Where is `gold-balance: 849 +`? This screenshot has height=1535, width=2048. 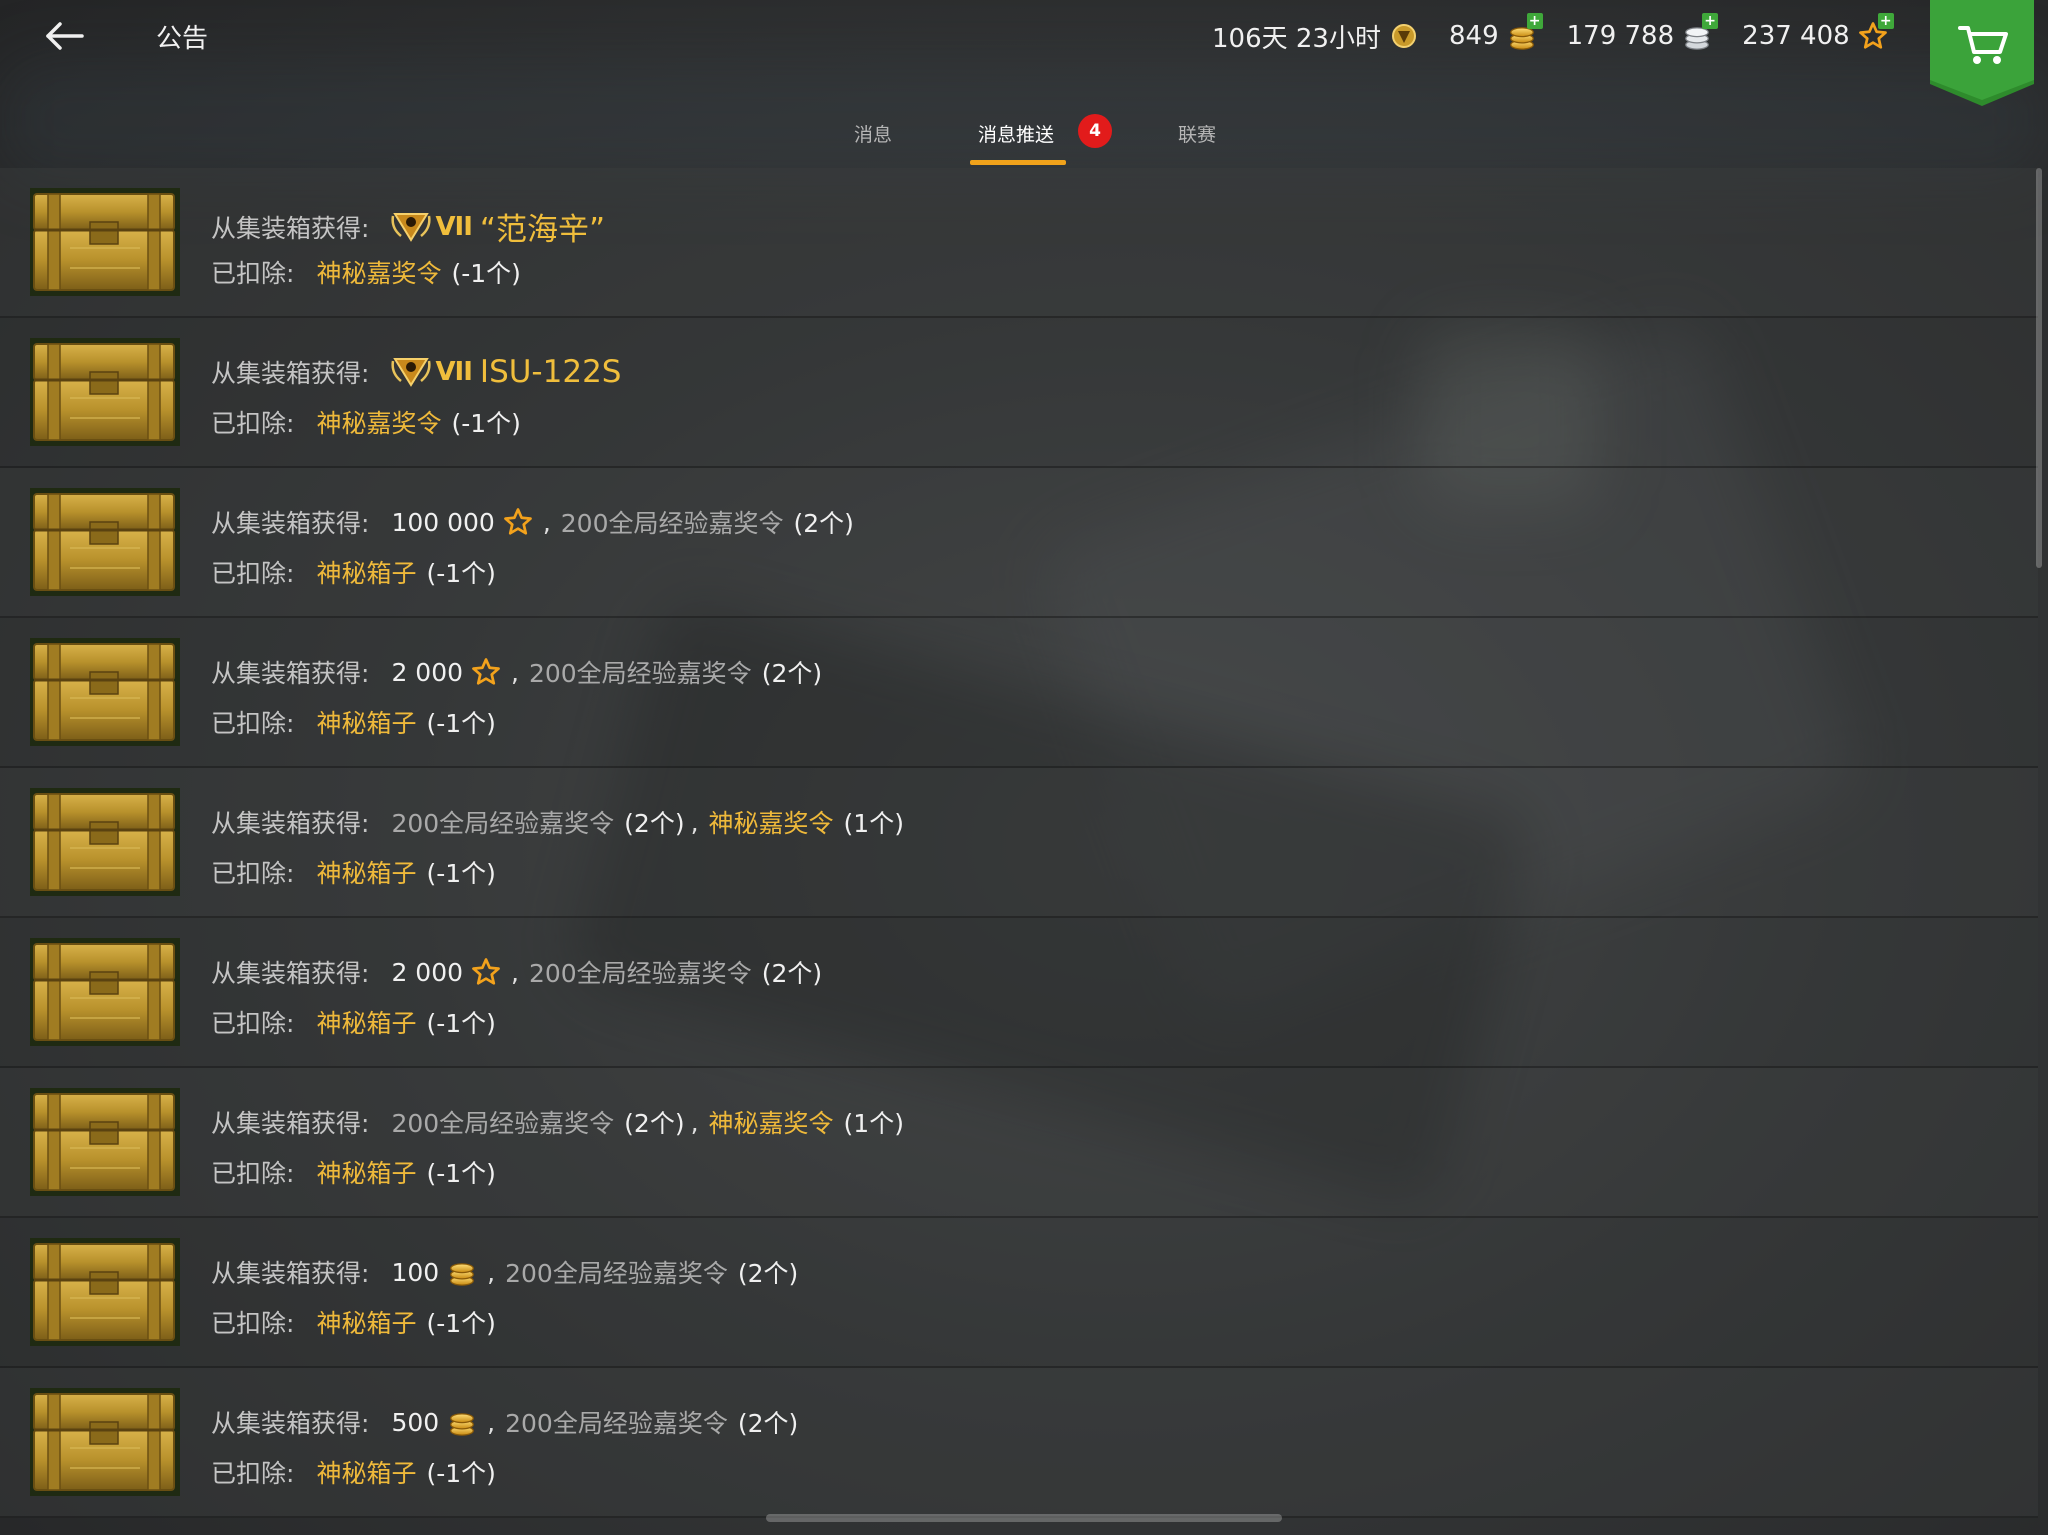
gold-balance: 849 + is located at coordinates (1495, 32).